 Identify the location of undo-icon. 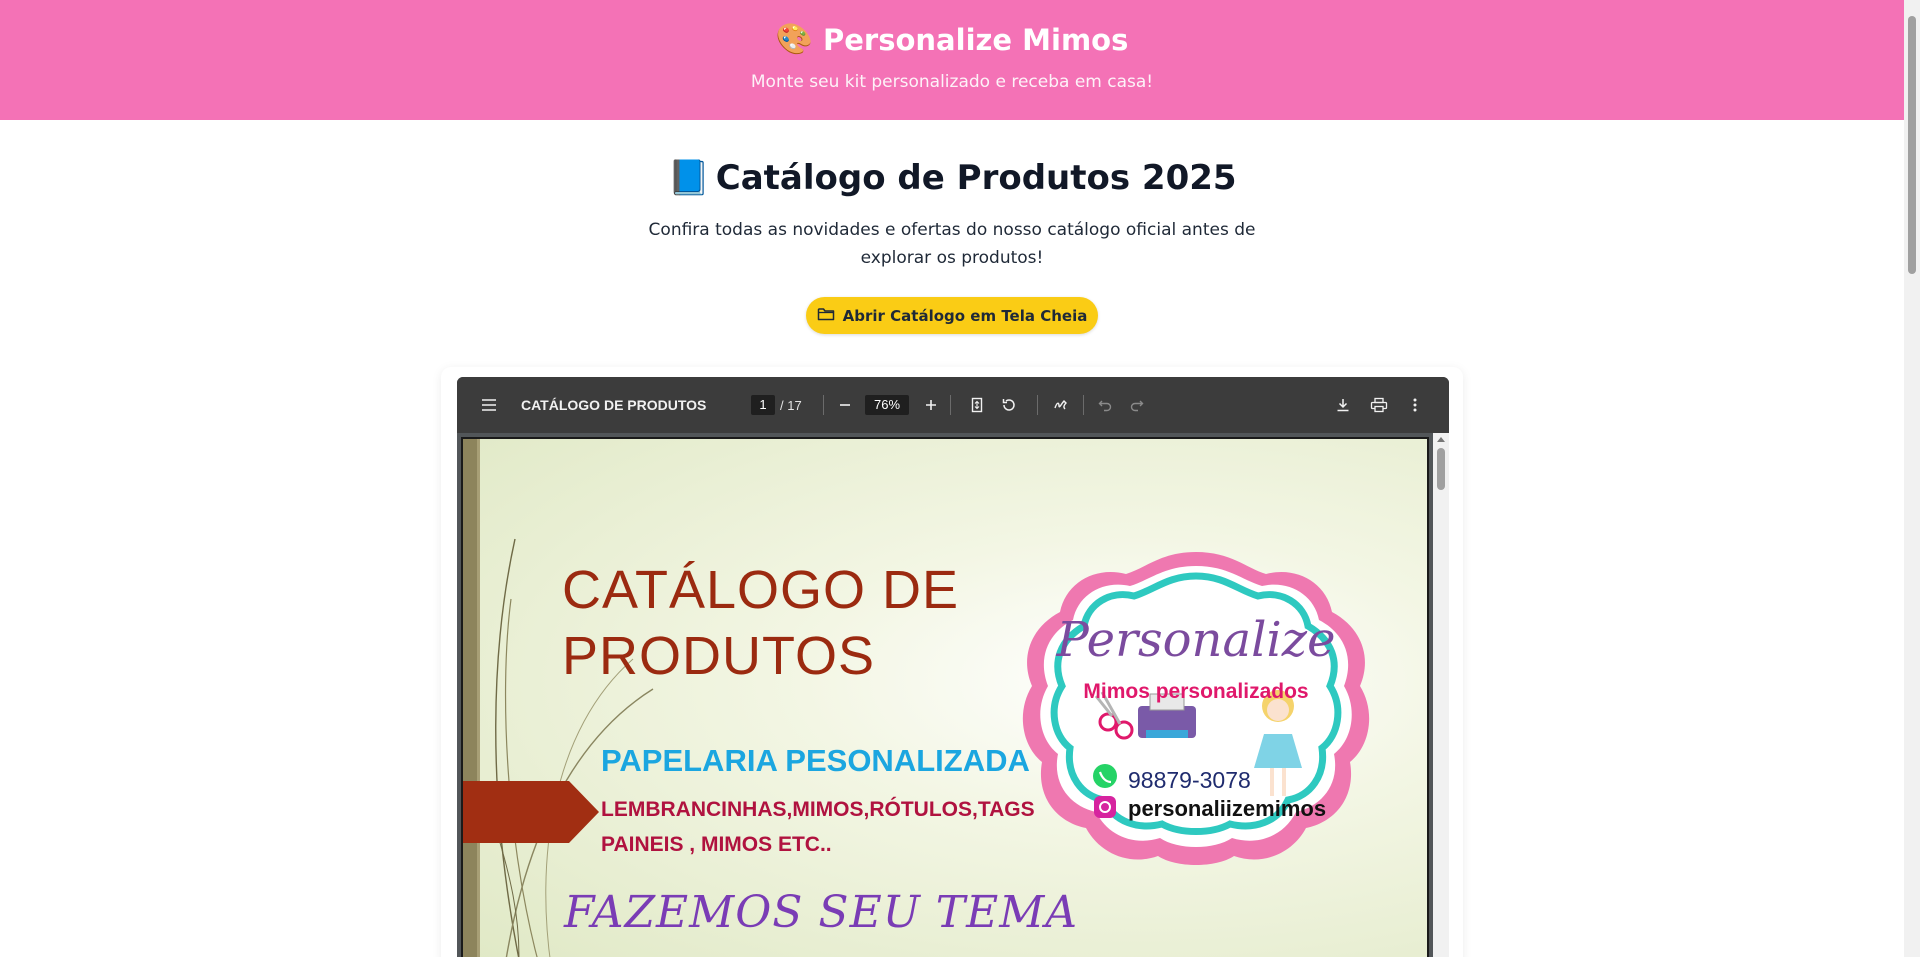
(1105, 405).